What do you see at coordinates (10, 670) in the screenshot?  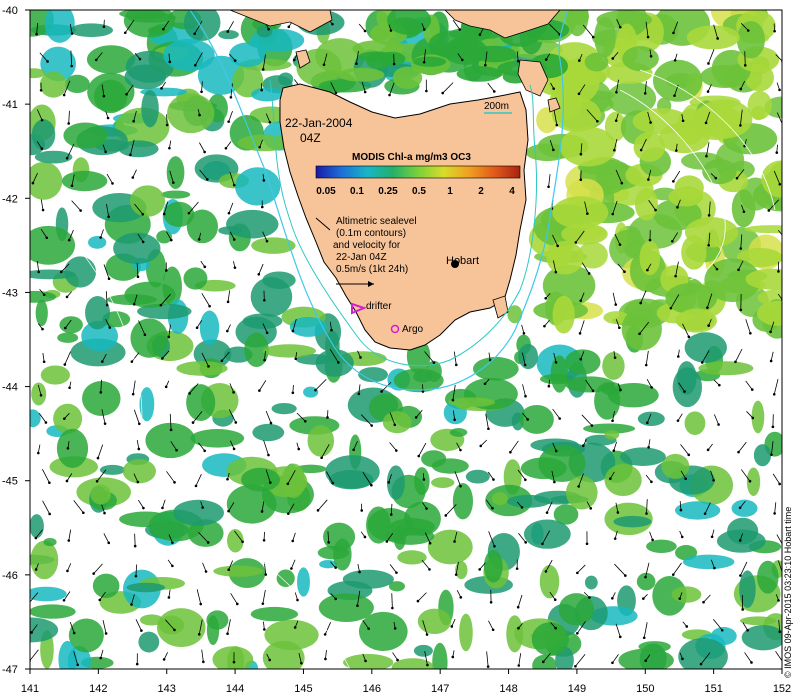 I see `y-tick-label: -47` at bounding box center [10, 670].